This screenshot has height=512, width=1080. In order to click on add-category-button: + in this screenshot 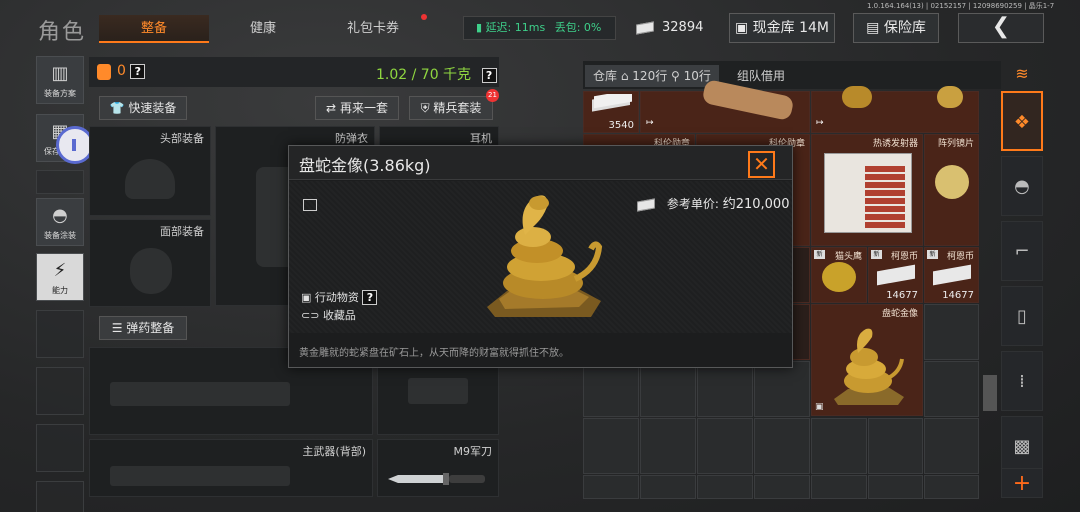, I will do `click(1022, 483)`.